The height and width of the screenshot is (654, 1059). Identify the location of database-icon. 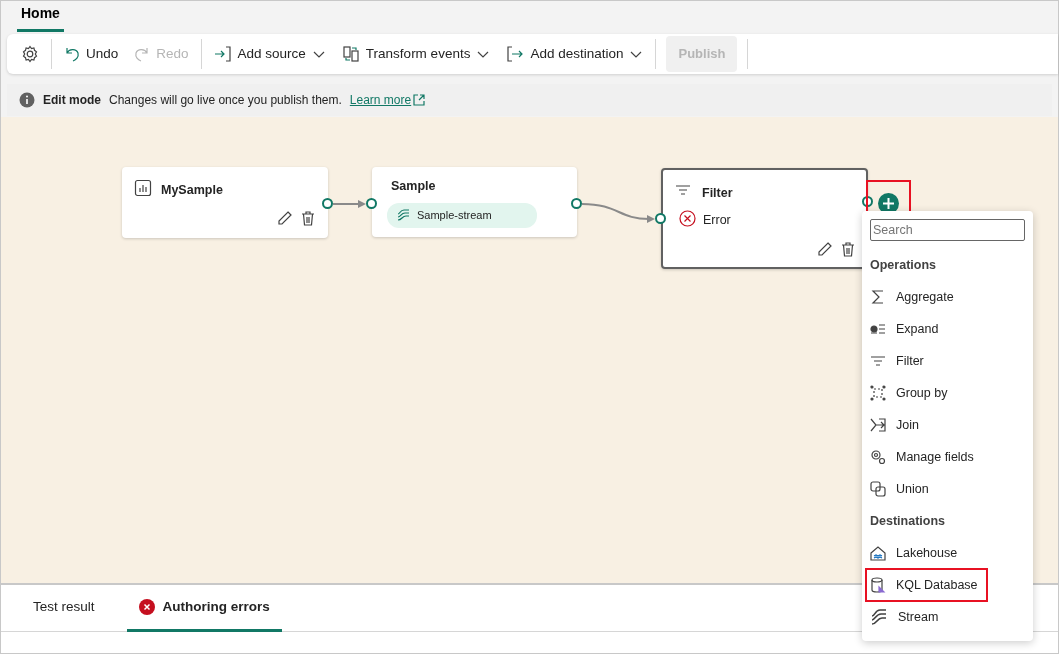
(878, 585).